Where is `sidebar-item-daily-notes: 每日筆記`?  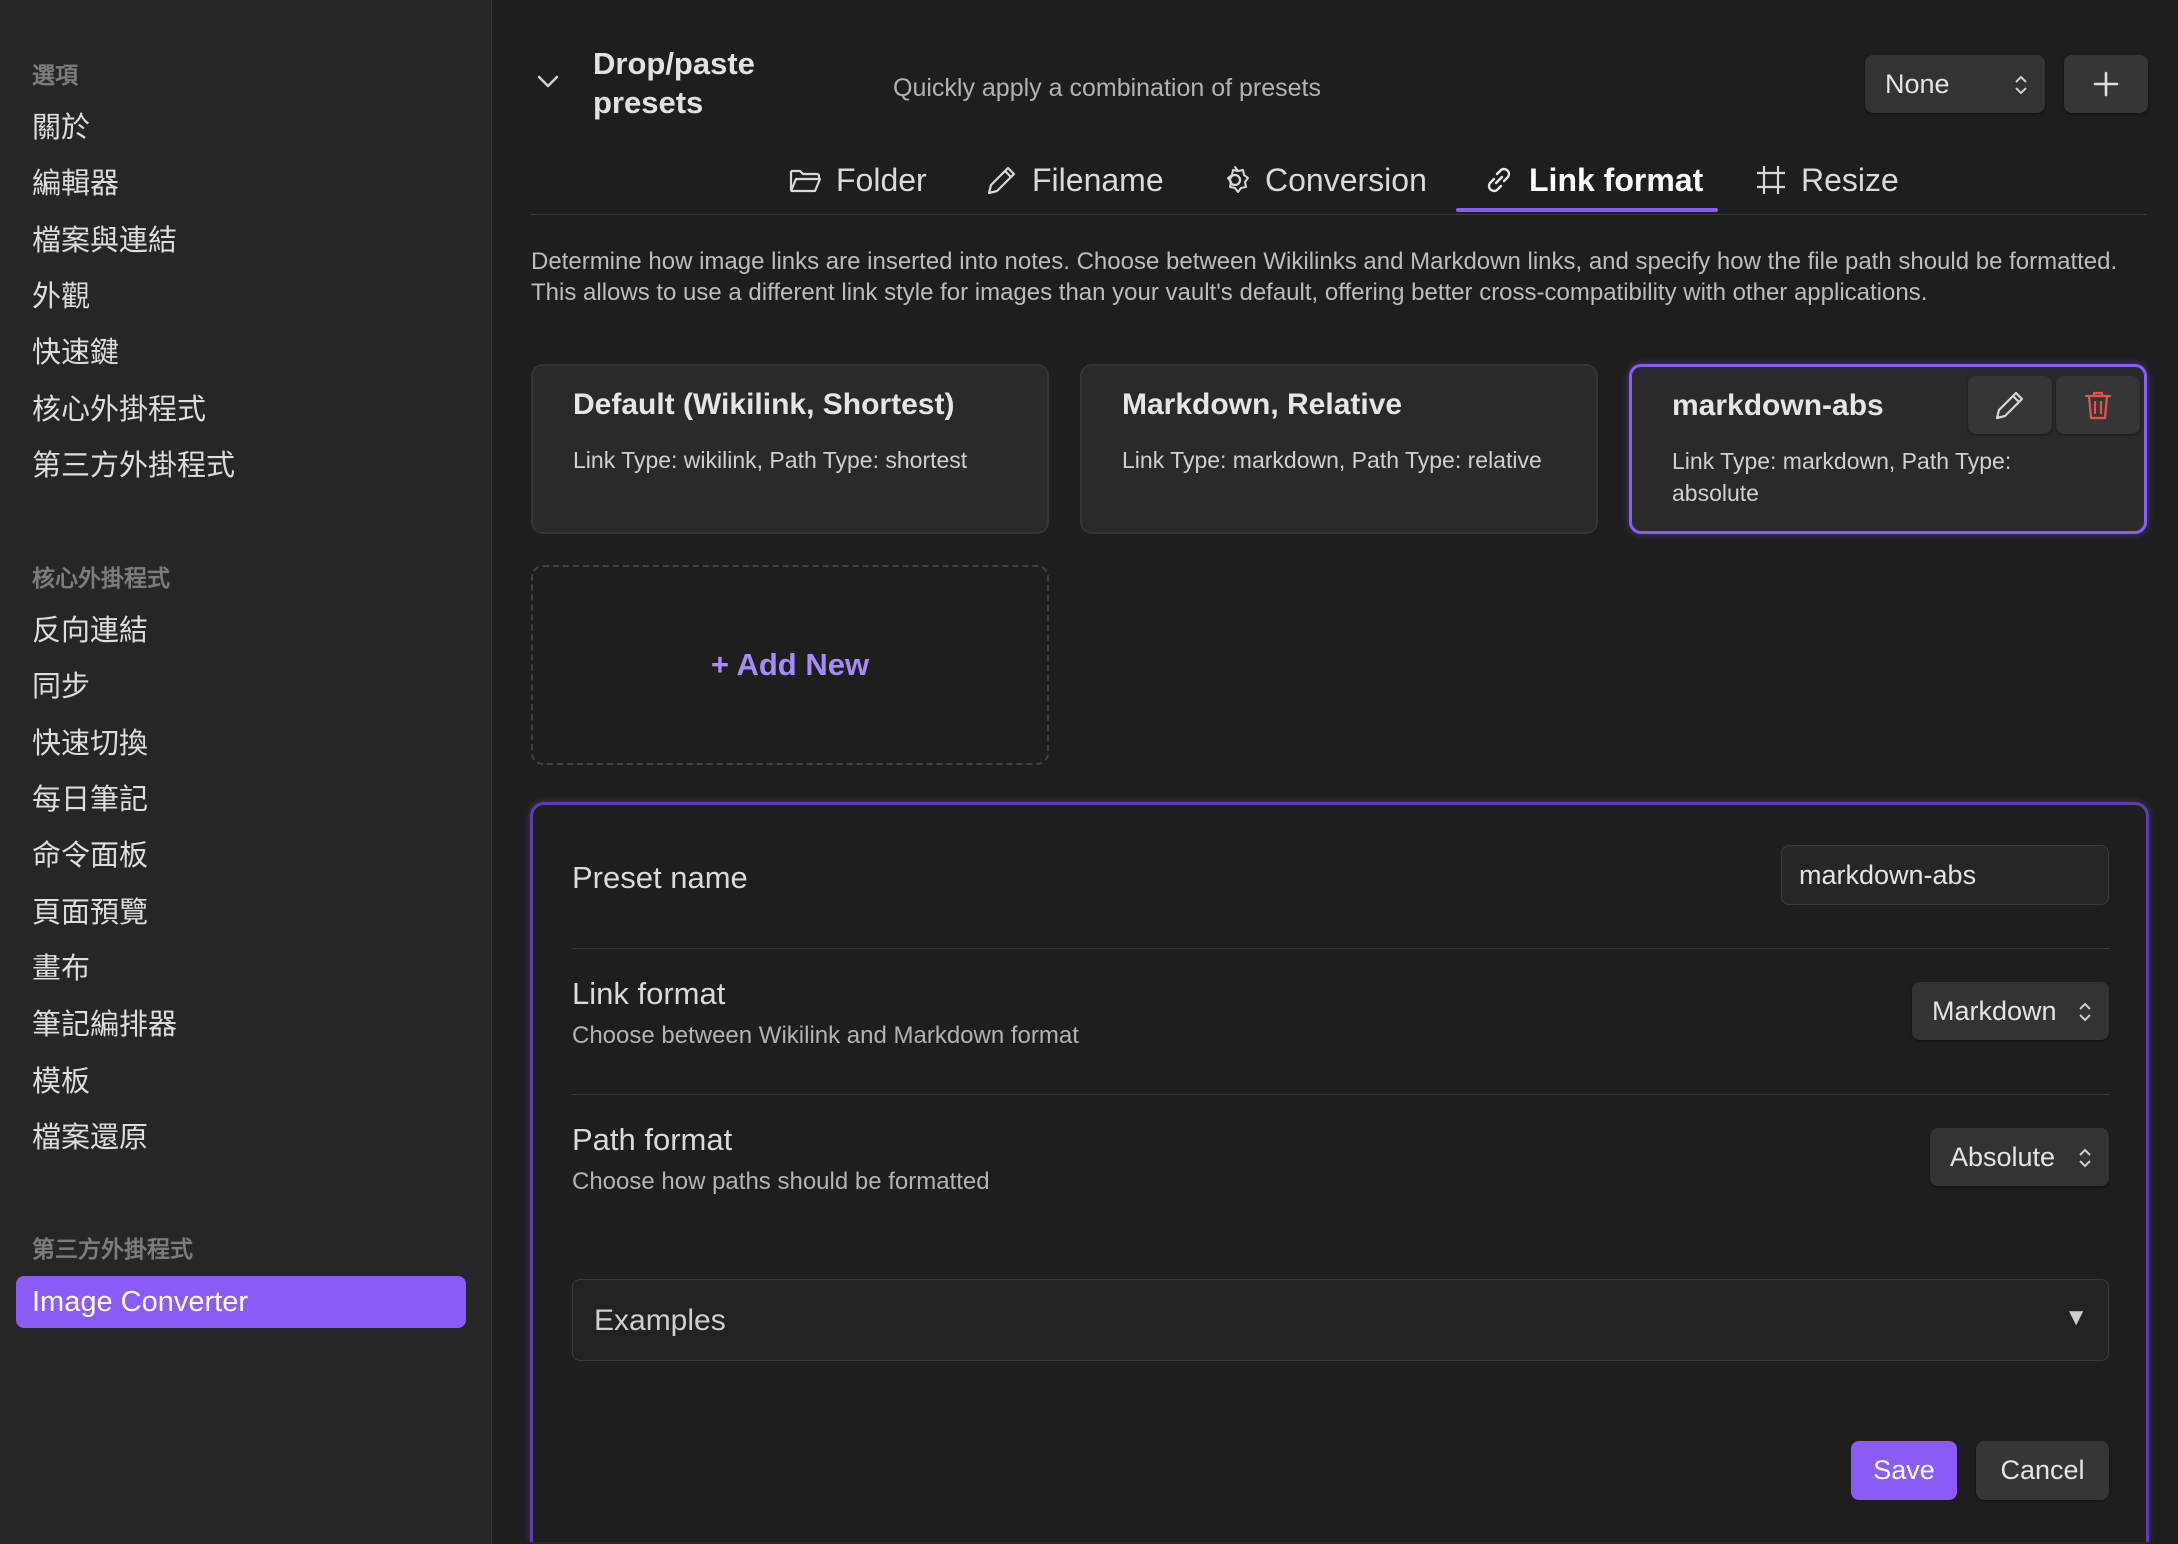
sidebar-item-daily-notes: 每日筆記 is located at coordinates (241, 800).